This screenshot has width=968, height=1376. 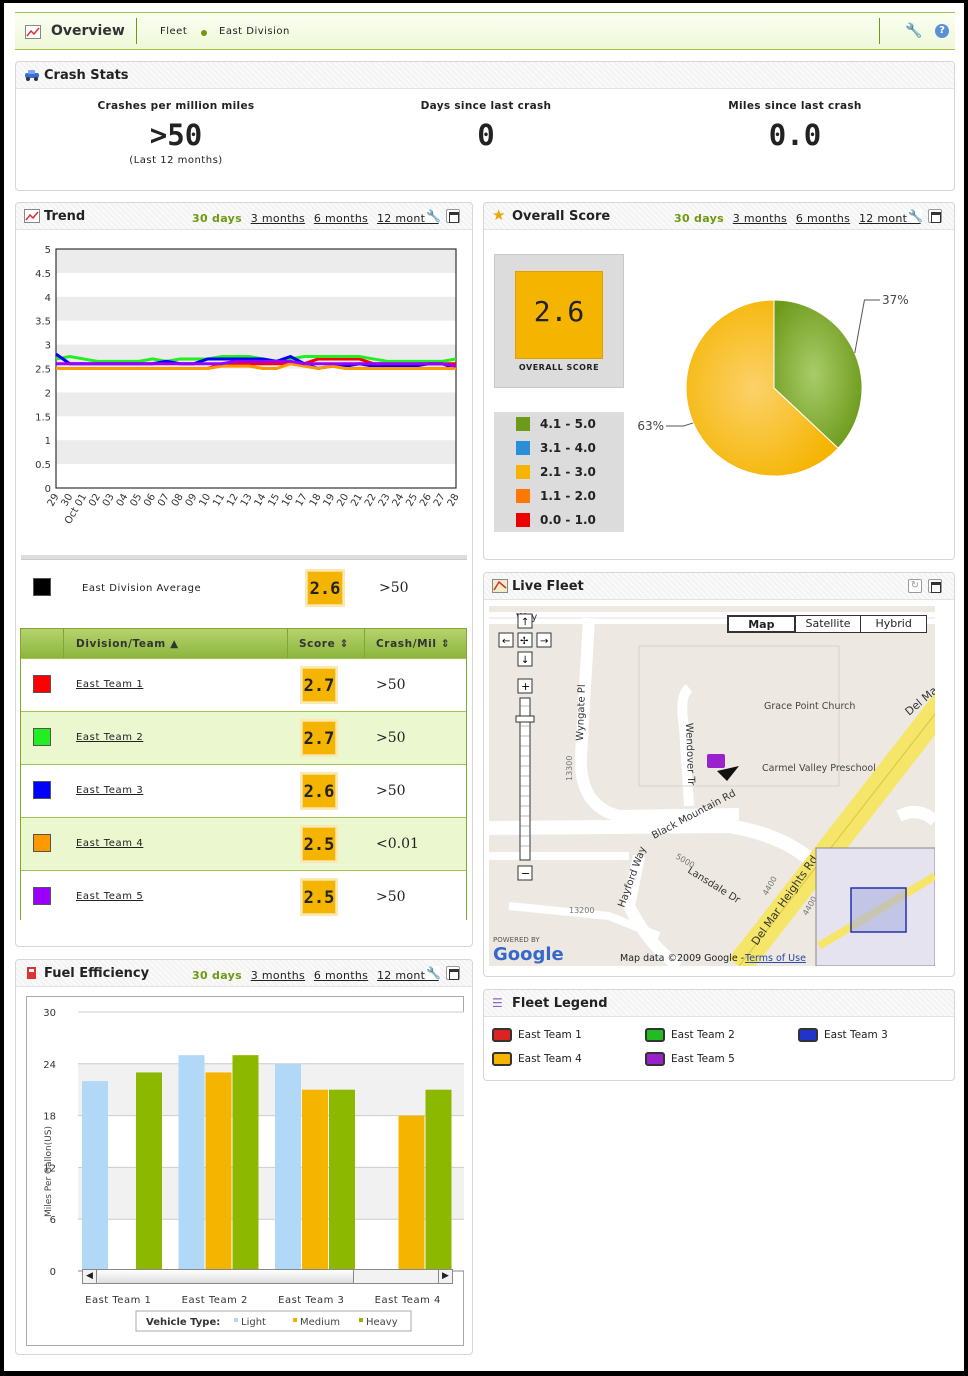 I want to click on fleet-legend-item: East Team 4, so click(x=537, y=1059).